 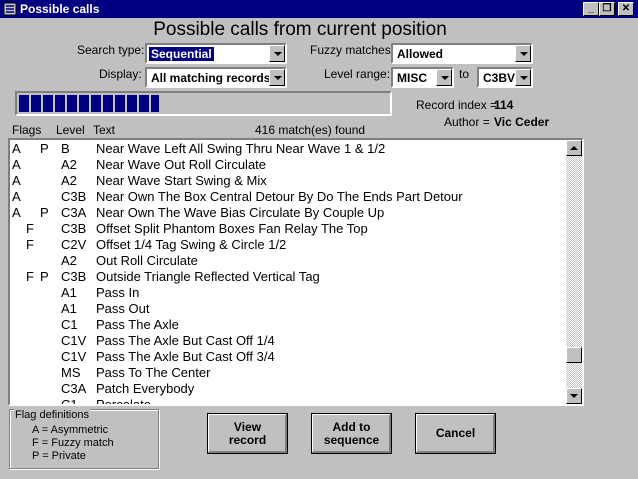 I want to click on vertical-scrollbar, so click(x=574, y=272).